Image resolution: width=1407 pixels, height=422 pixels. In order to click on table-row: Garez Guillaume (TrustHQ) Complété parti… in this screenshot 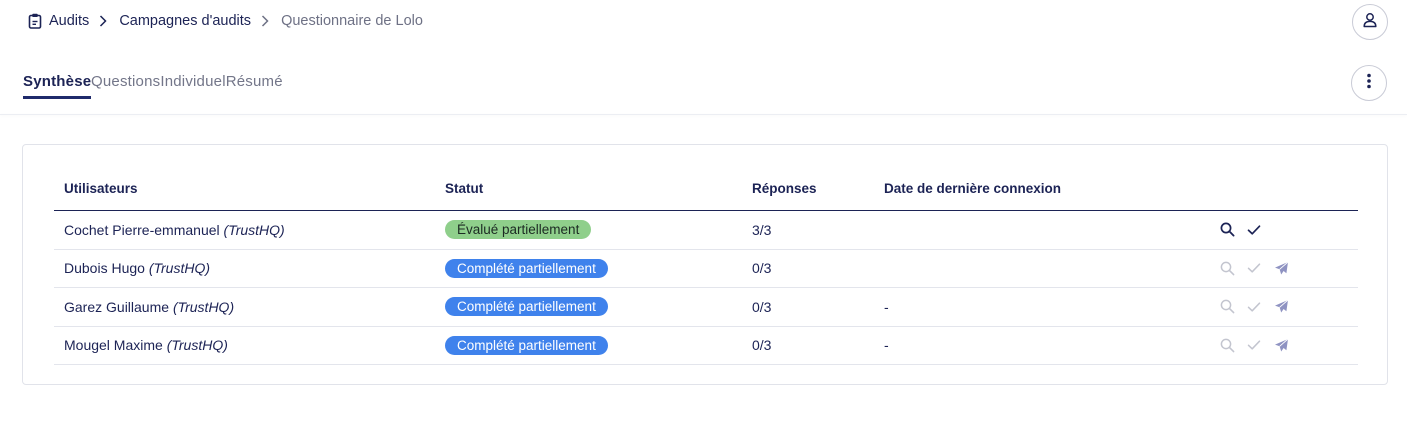, I will do `click(706, 307)`.